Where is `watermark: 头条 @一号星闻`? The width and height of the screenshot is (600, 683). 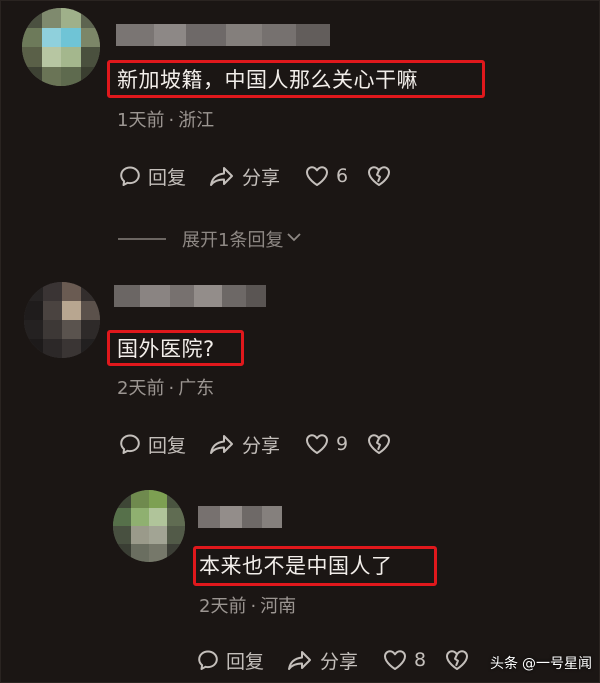
watermark: 头条 @一号星闻 is located at coordinates (541, 663).